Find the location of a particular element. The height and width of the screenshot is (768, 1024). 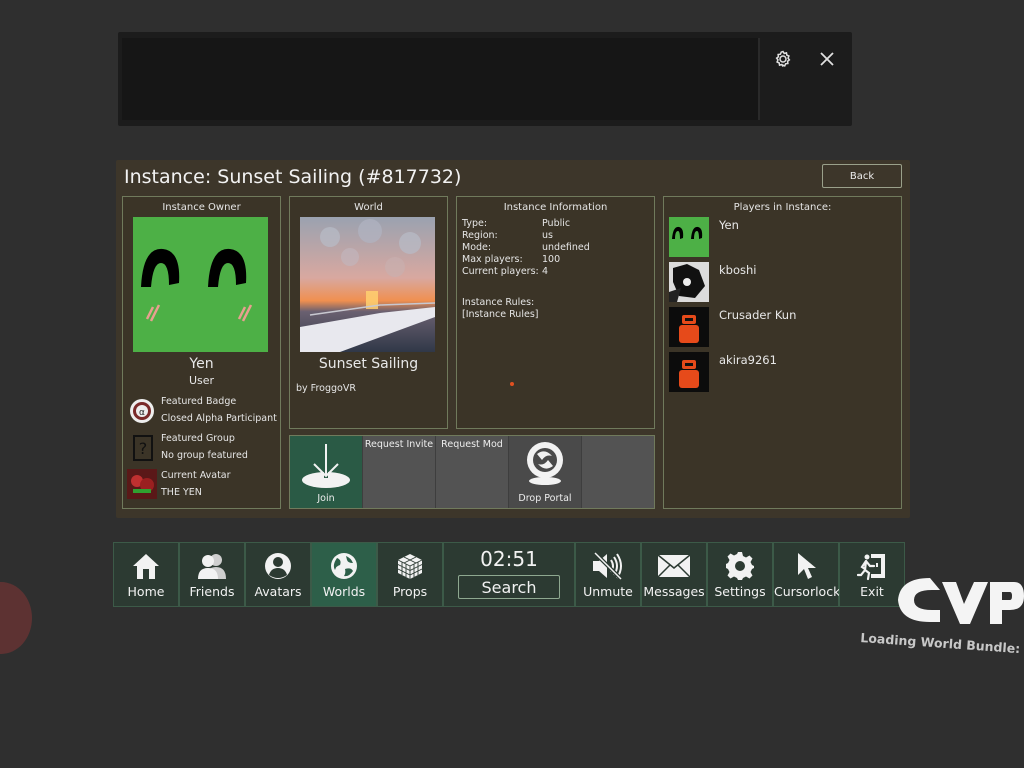

owner-name: Yen is located at coordinates (201, 364).